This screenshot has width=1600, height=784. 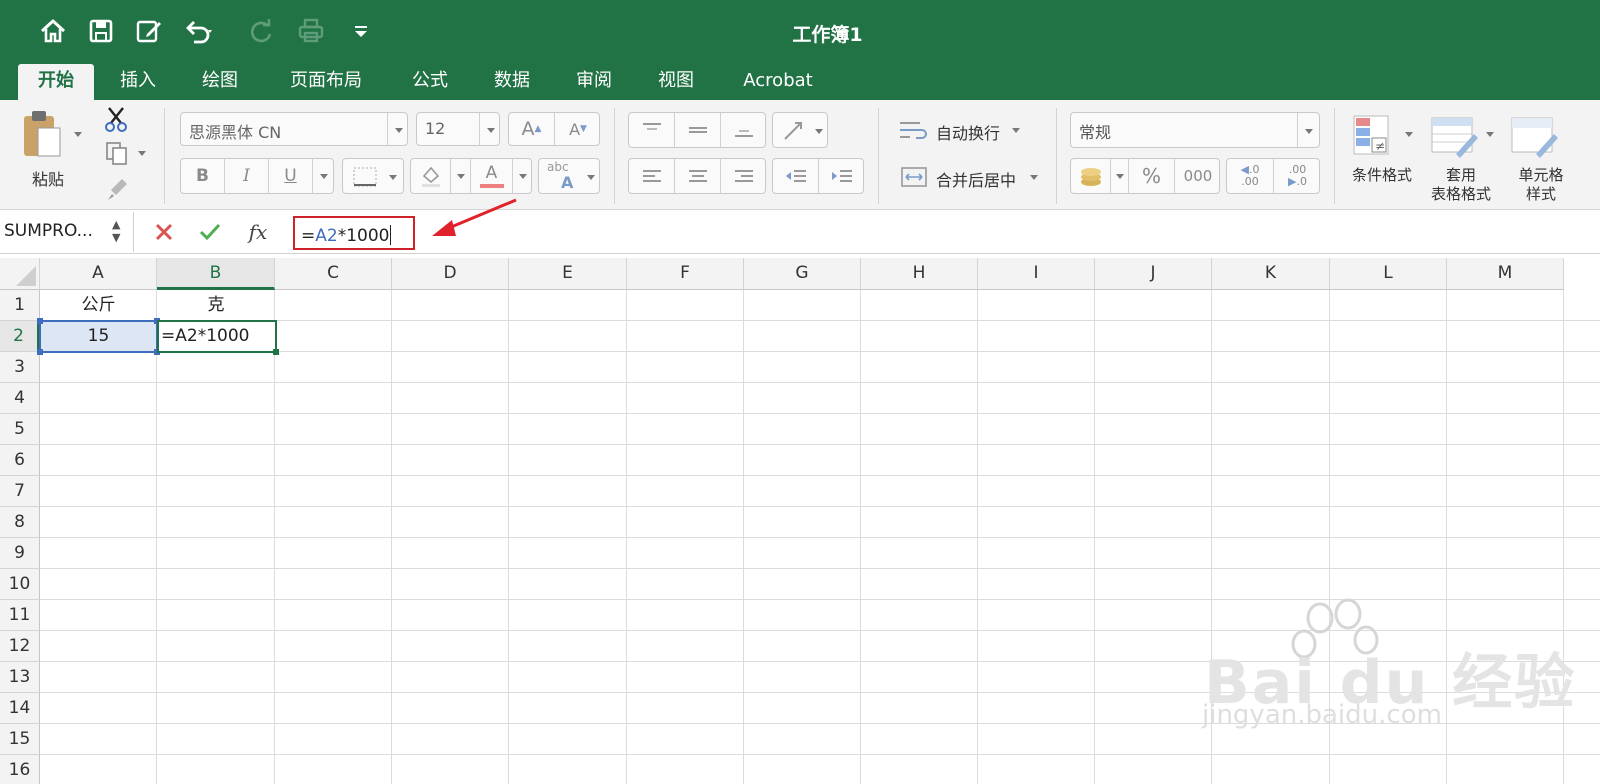 I want to click on merge-center-icon, so click(x=914, y=177).